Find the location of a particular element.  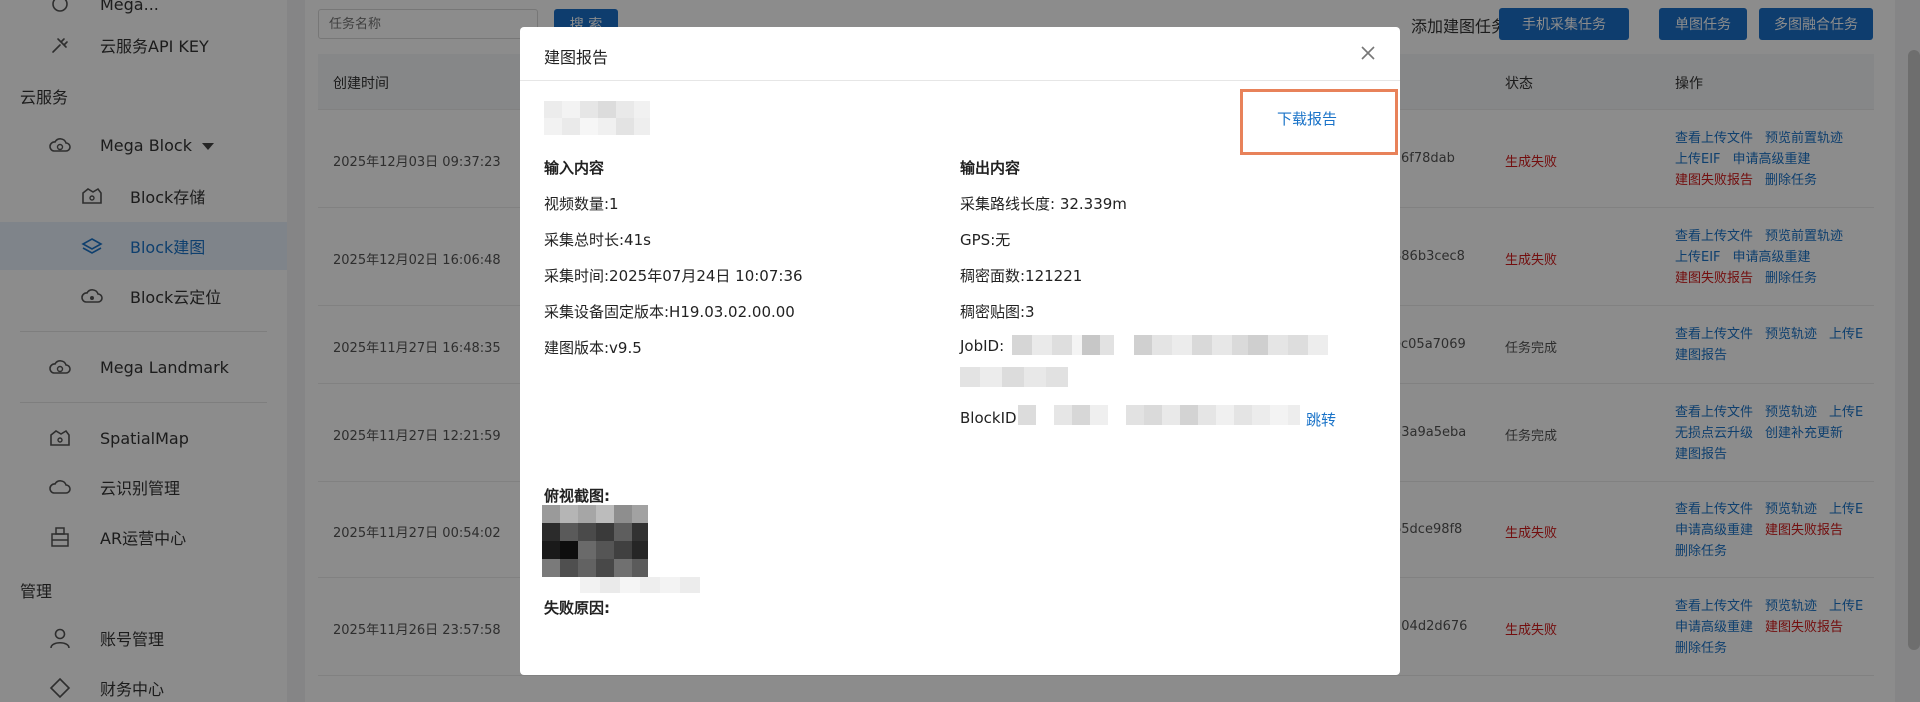

redacted-caption is located at coordinates (640, 585).